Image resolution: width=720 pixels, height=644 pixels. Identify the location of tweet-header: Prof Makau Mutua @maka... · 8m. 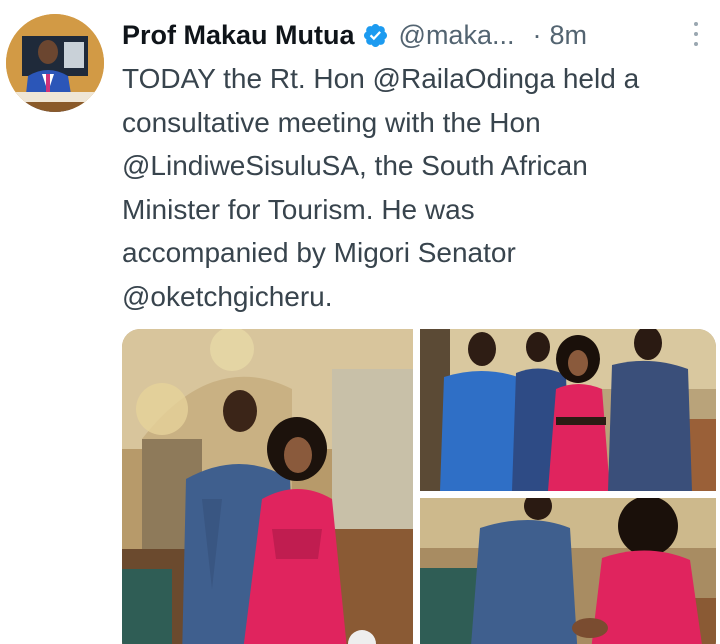
(417, 35).